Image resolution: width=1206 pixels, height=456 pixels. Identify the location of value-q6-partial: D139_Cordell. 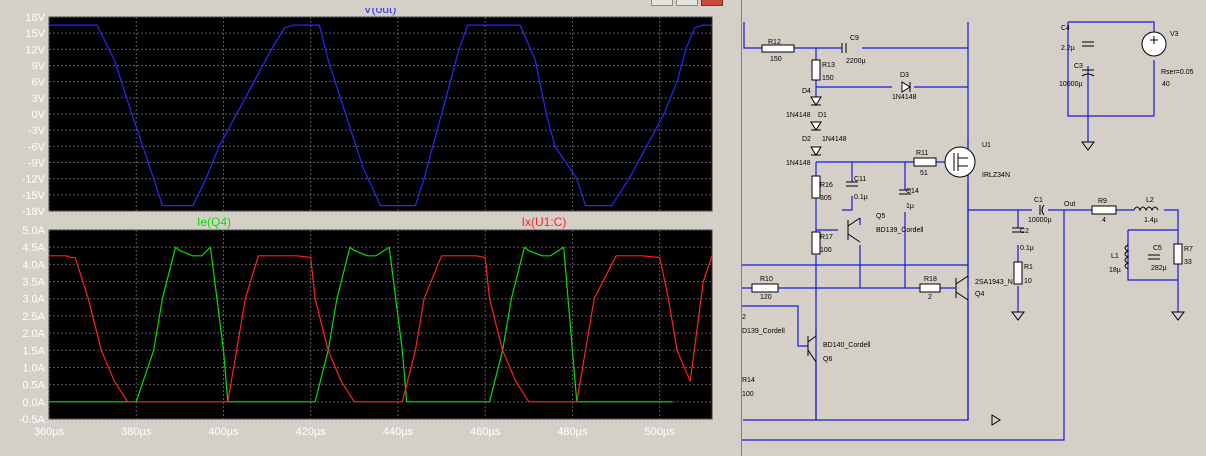
(763, 331).